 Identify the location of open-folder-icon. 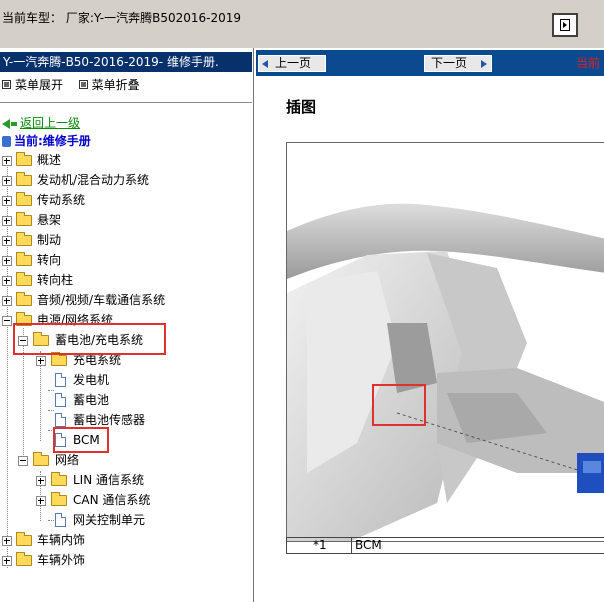
(41, 459).